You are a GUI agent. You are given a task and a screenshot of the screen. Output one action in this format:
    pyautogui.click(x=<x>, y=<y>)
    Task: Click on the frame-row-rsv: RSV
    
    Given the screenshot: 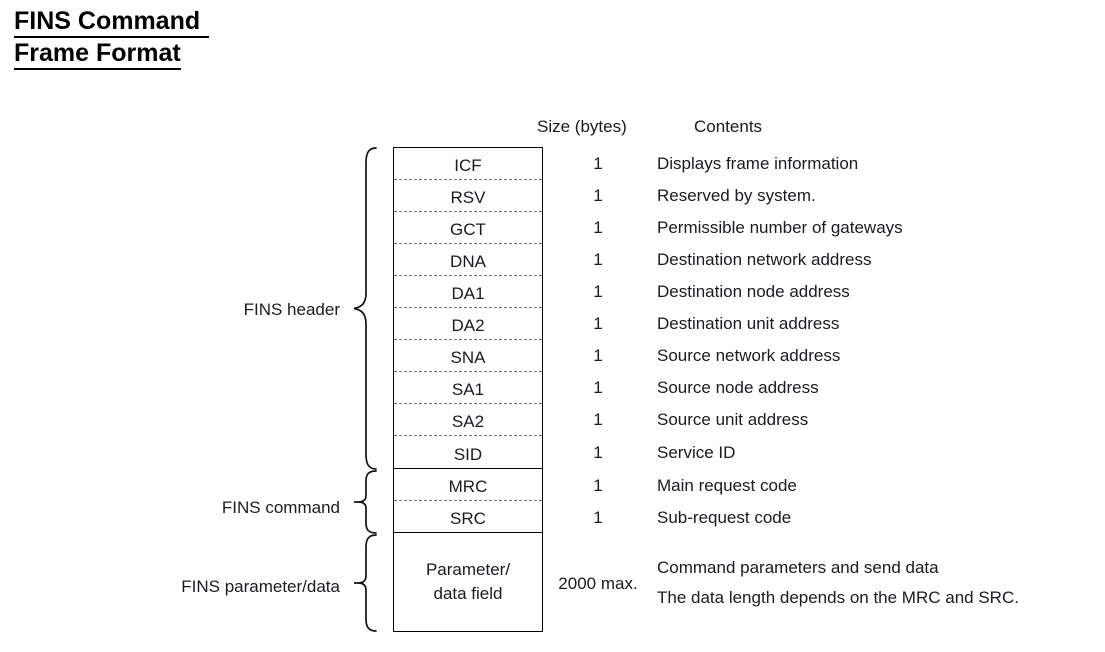 What is the action you would take?
    pyautogui.click(x=468, y=196)
    